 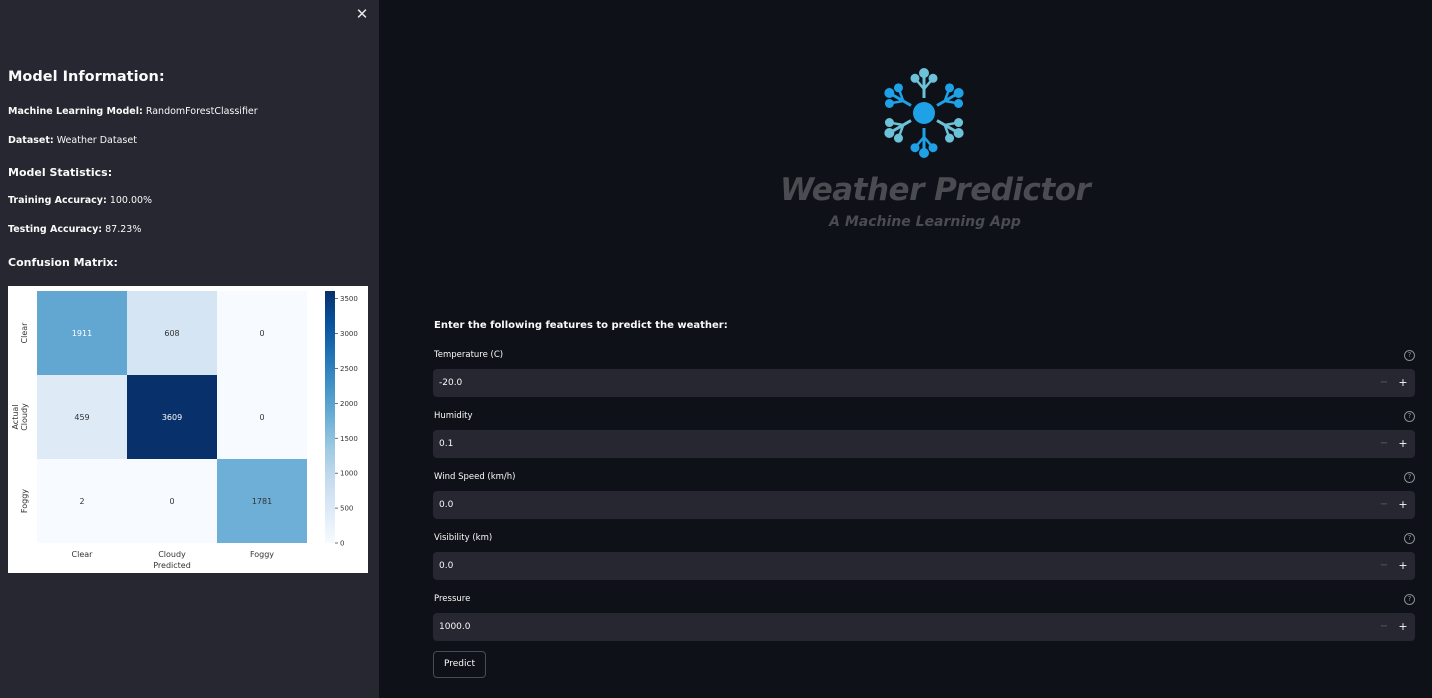 What do you see at coordinates (24, 333) in the screenshot?
I see `y-tick-label: Clear` at bounding box center [24, 333].